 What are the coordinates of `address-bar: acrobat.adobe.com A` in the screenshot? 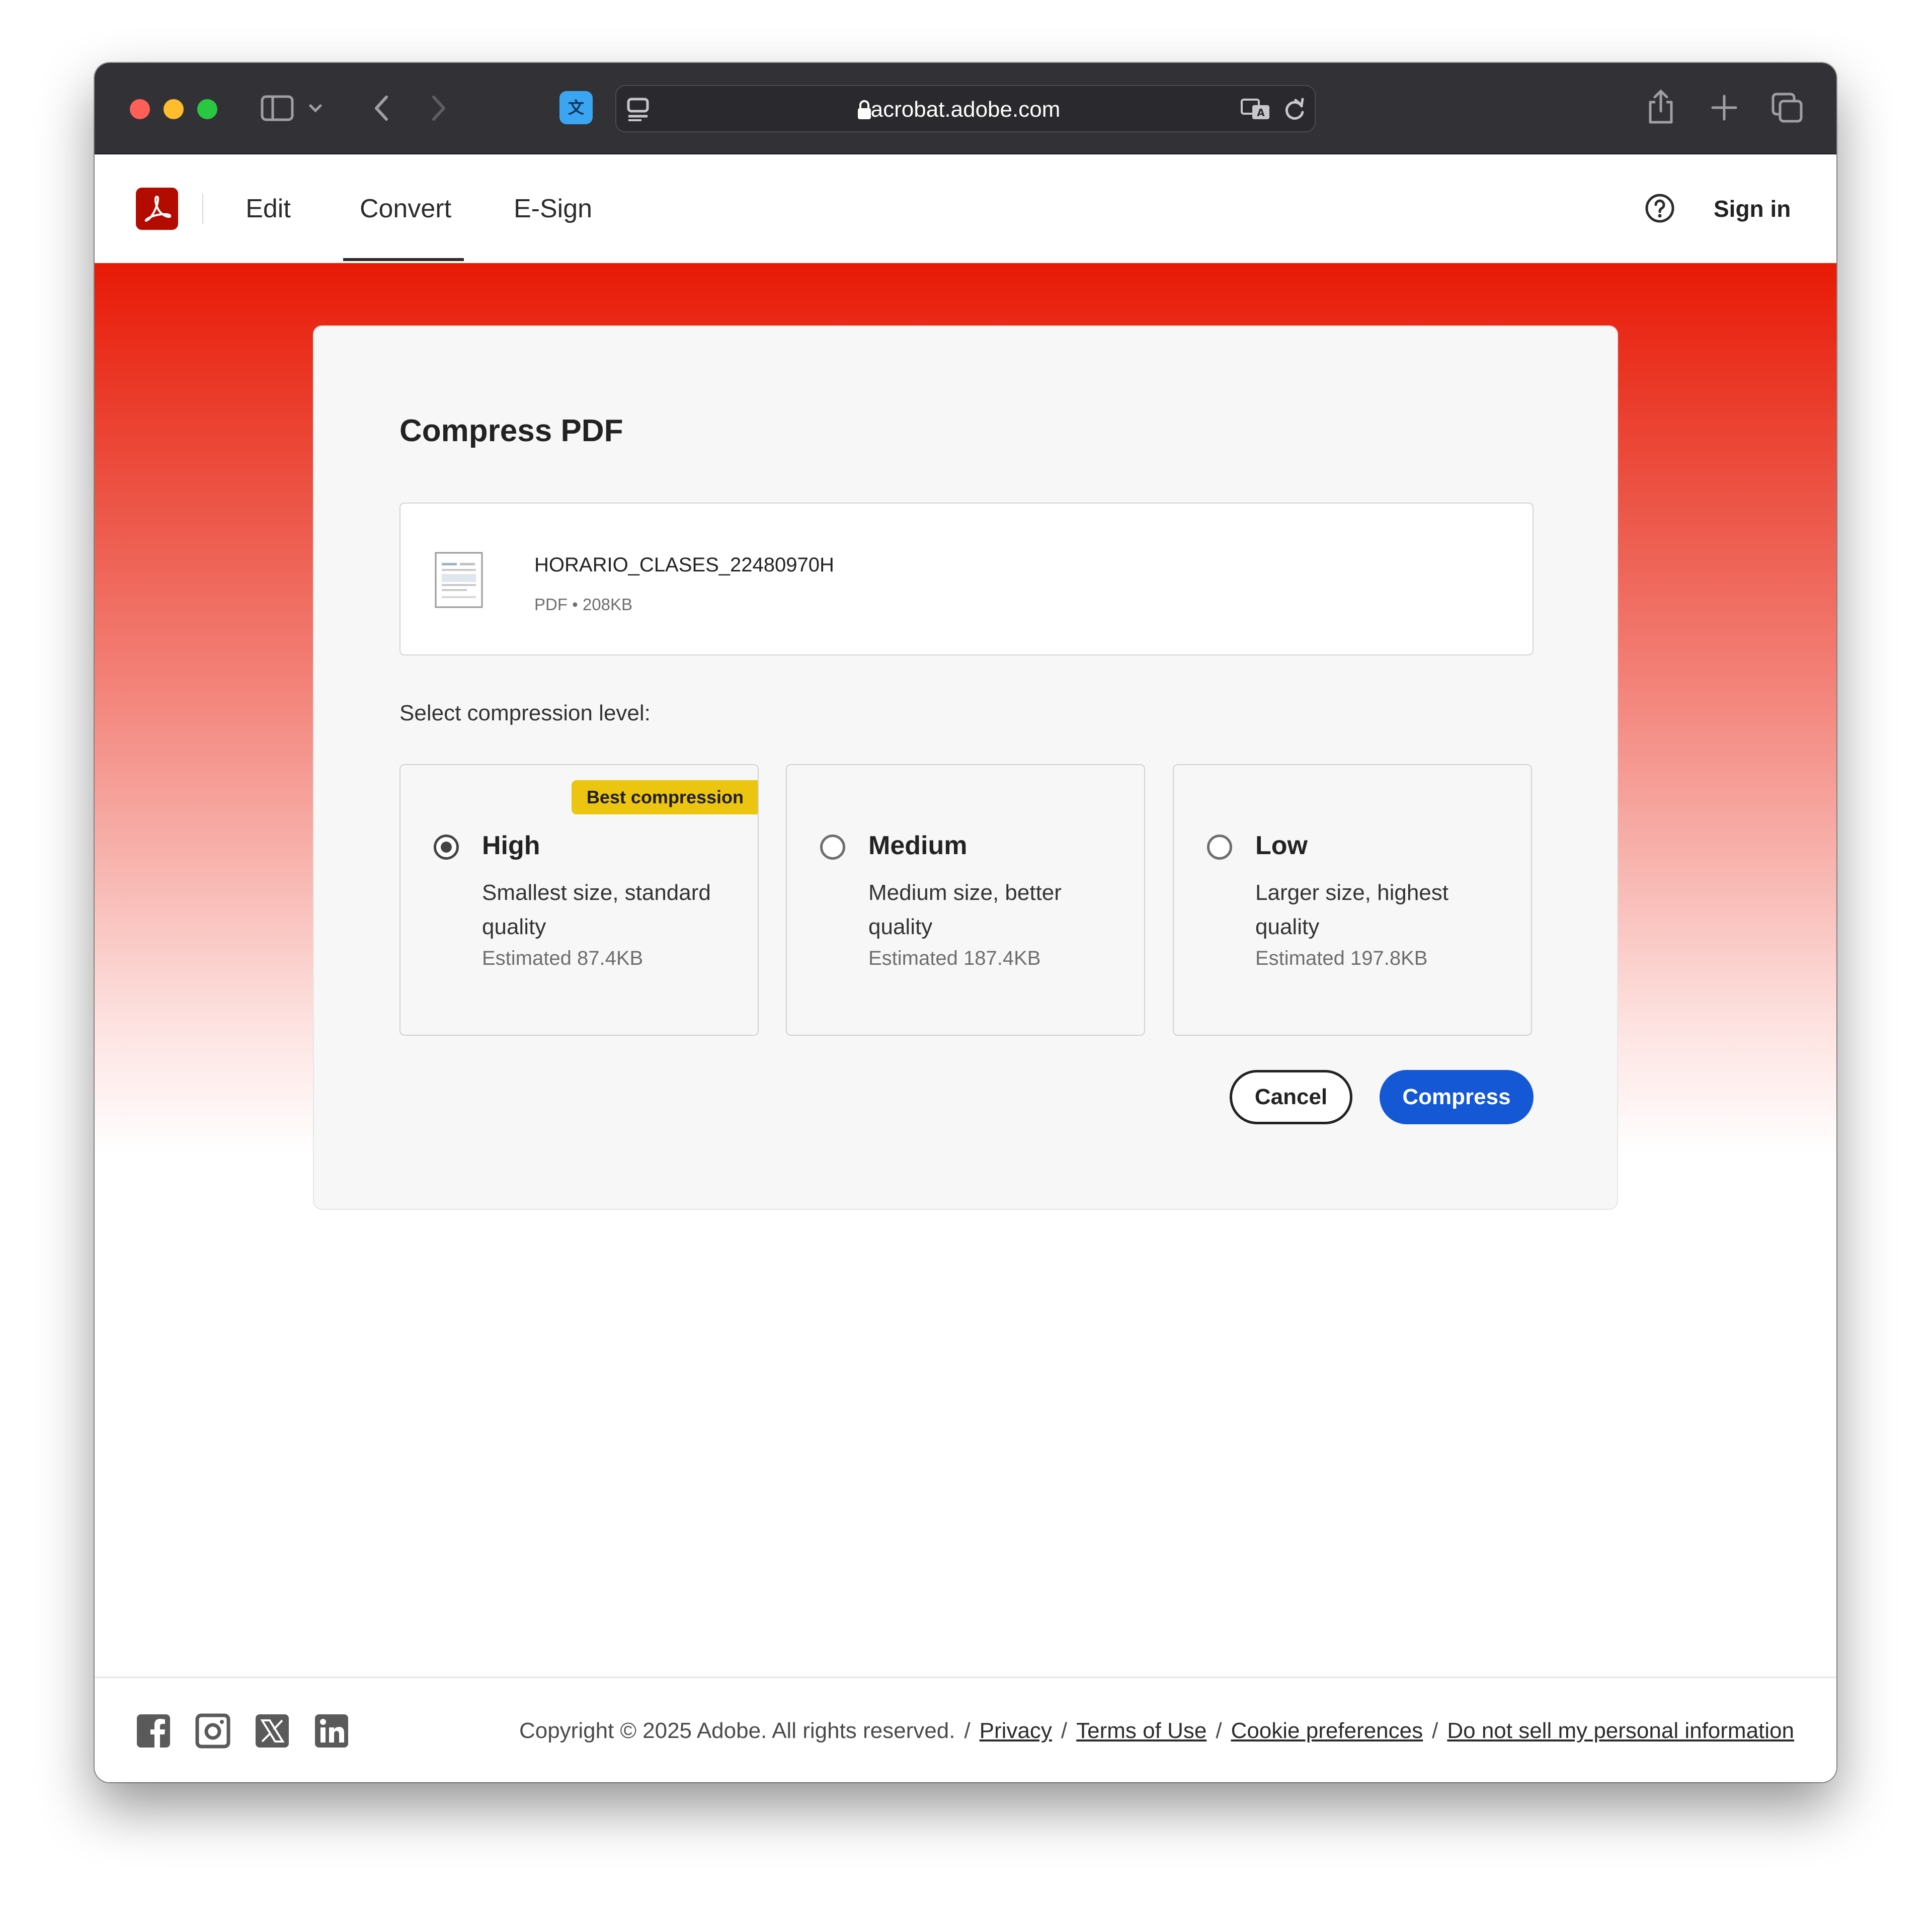 It's located at (966, 108).